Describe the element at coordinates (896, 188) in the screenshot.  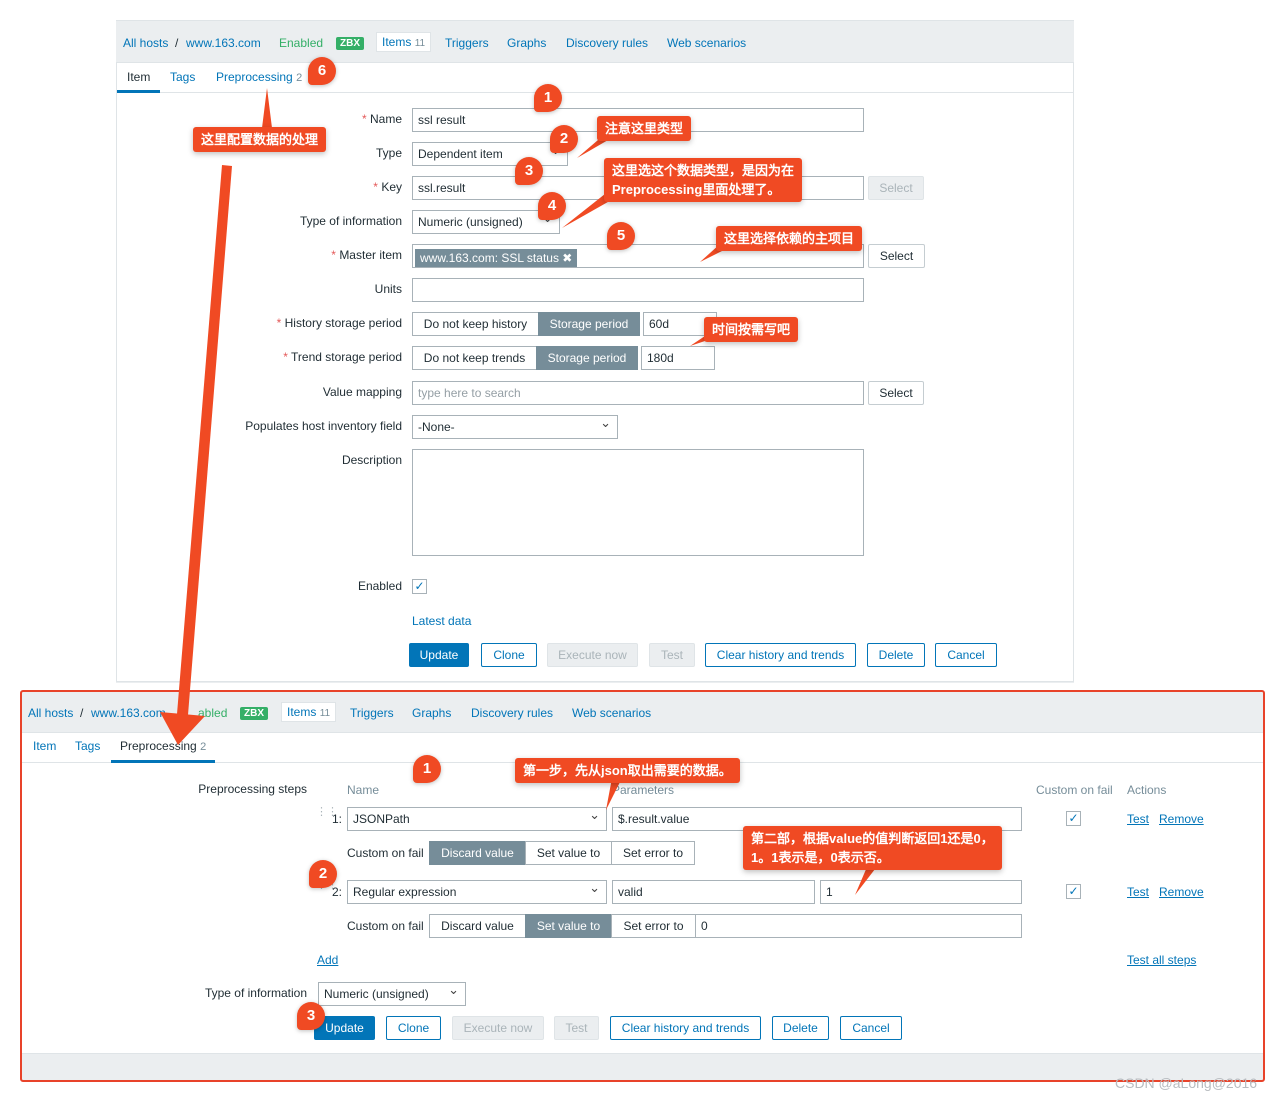
I see `key-select-button: Select` at that location.